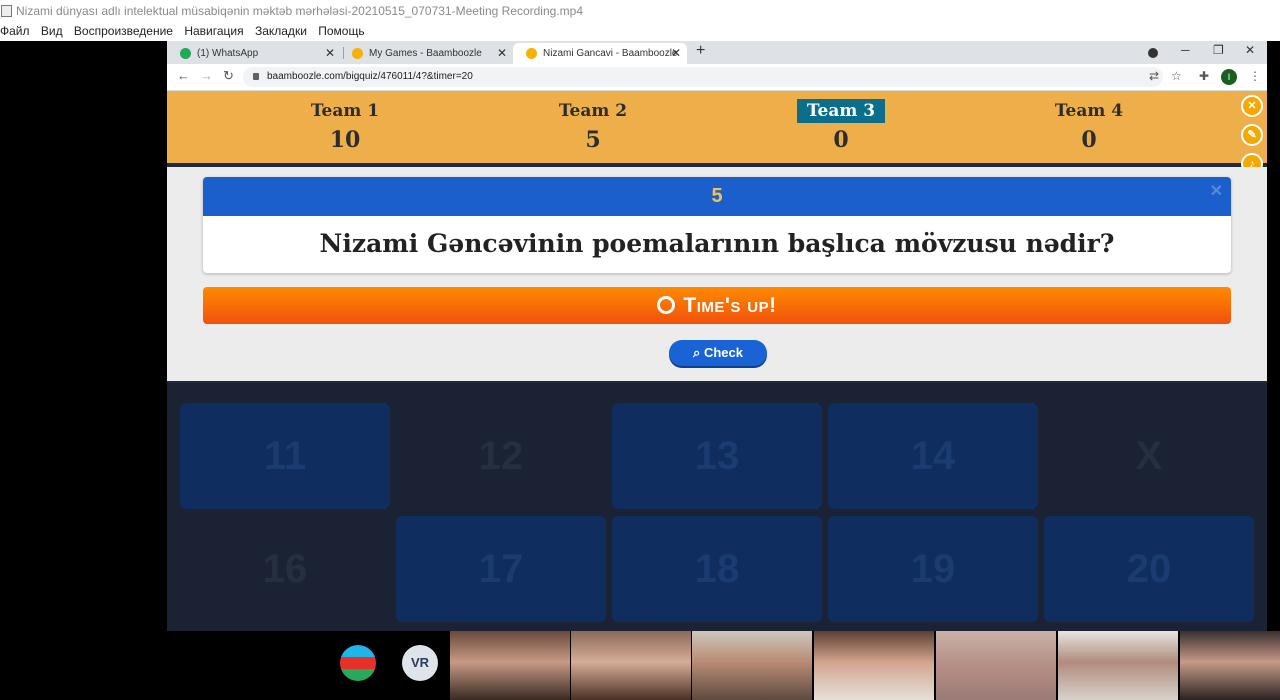 The width and height of the screenshot is (1280, 700). What do you see at coordinates (1252, 106) in the screenshot?
I see `close-game-icon: ✕` at bounding box center [1252, 106].